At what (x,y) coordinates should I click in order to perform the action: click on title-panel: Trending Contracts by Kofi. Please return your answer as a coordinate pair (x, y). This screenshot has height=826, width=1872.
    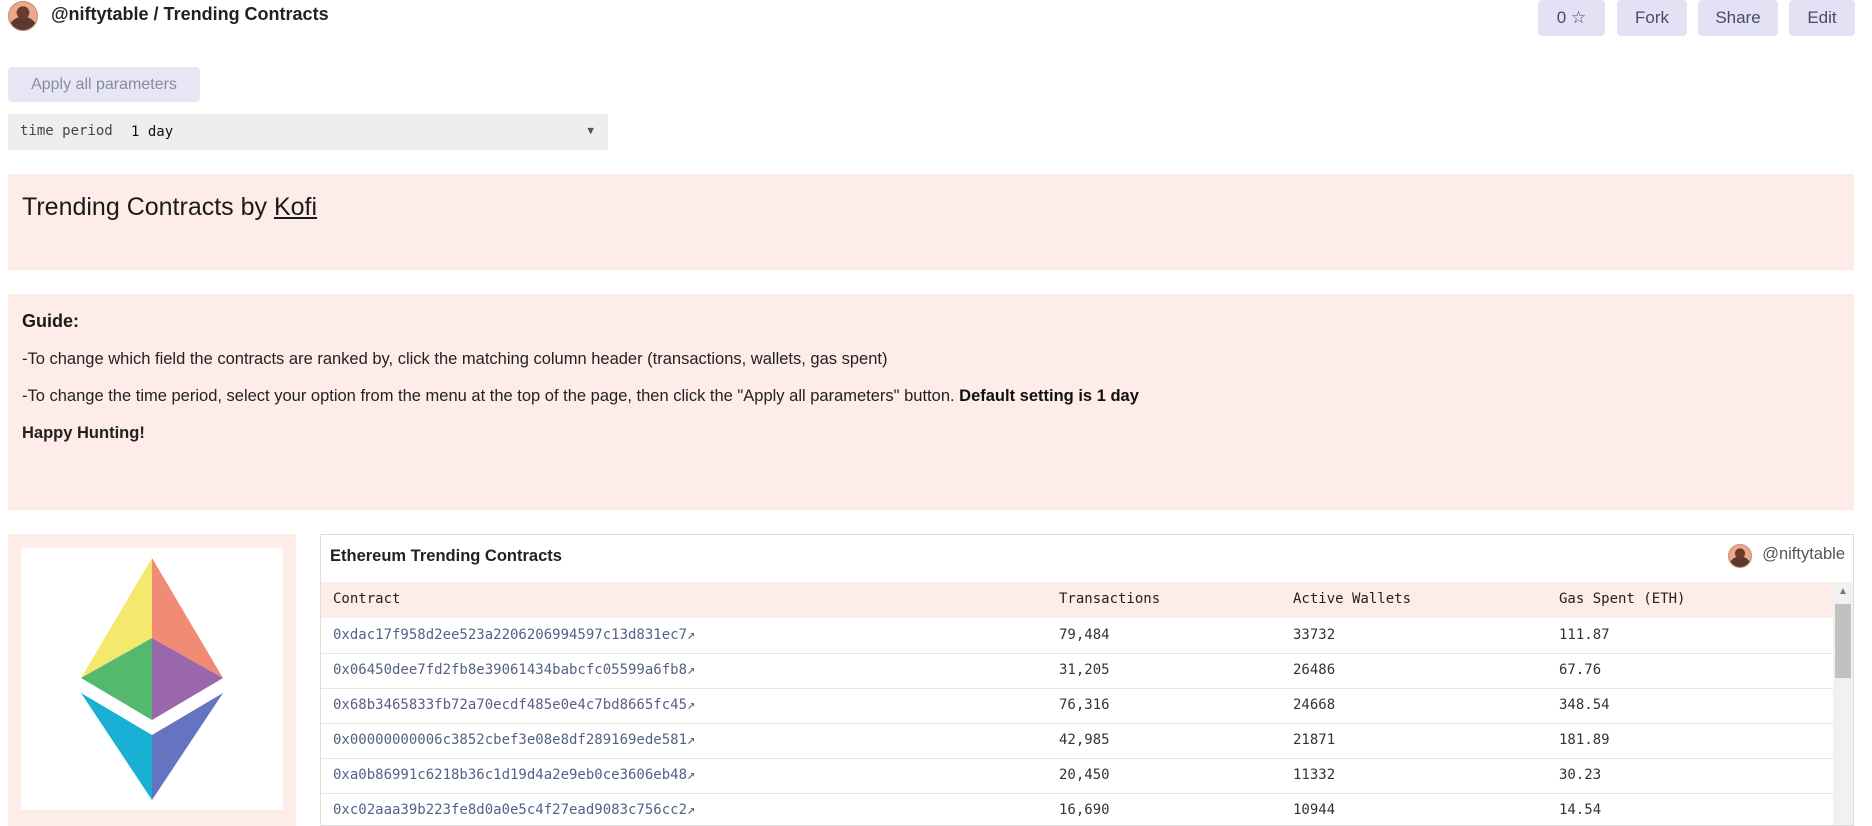
    Looking at the image, I should click on (931, 222).